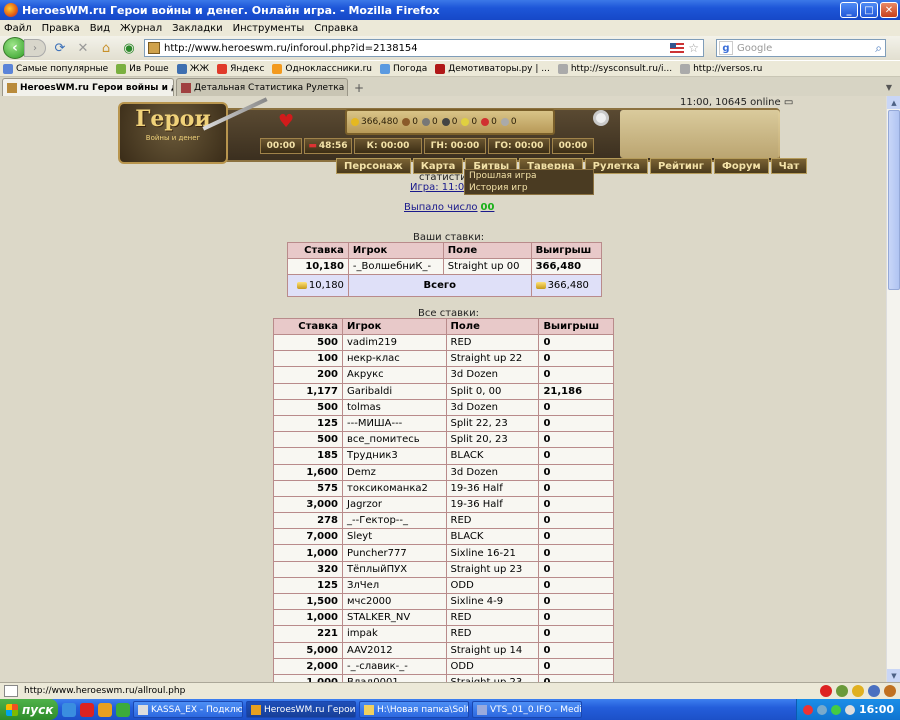 This screenshot has width=900, height=720. I want to click on bookmark-item: ЖЖ, so click(192, 68).